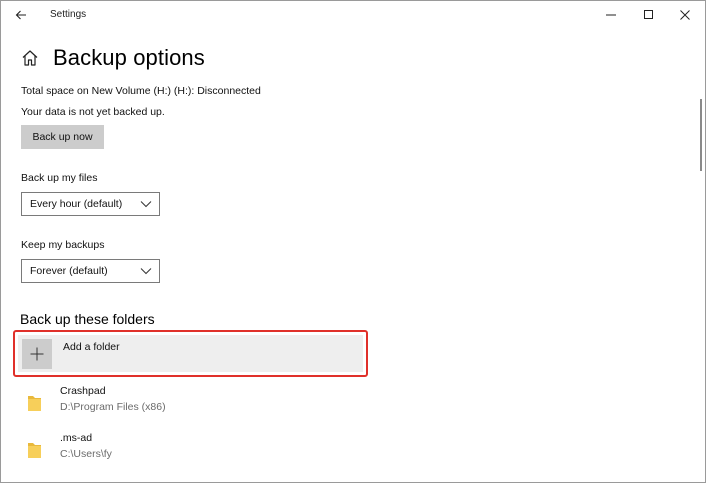 The height and width of the screenshot is (483, 706). Describe the element at coordinates (81, 271) in the screenshot. I see `keep-backups-value: Forever (default)` at that location.